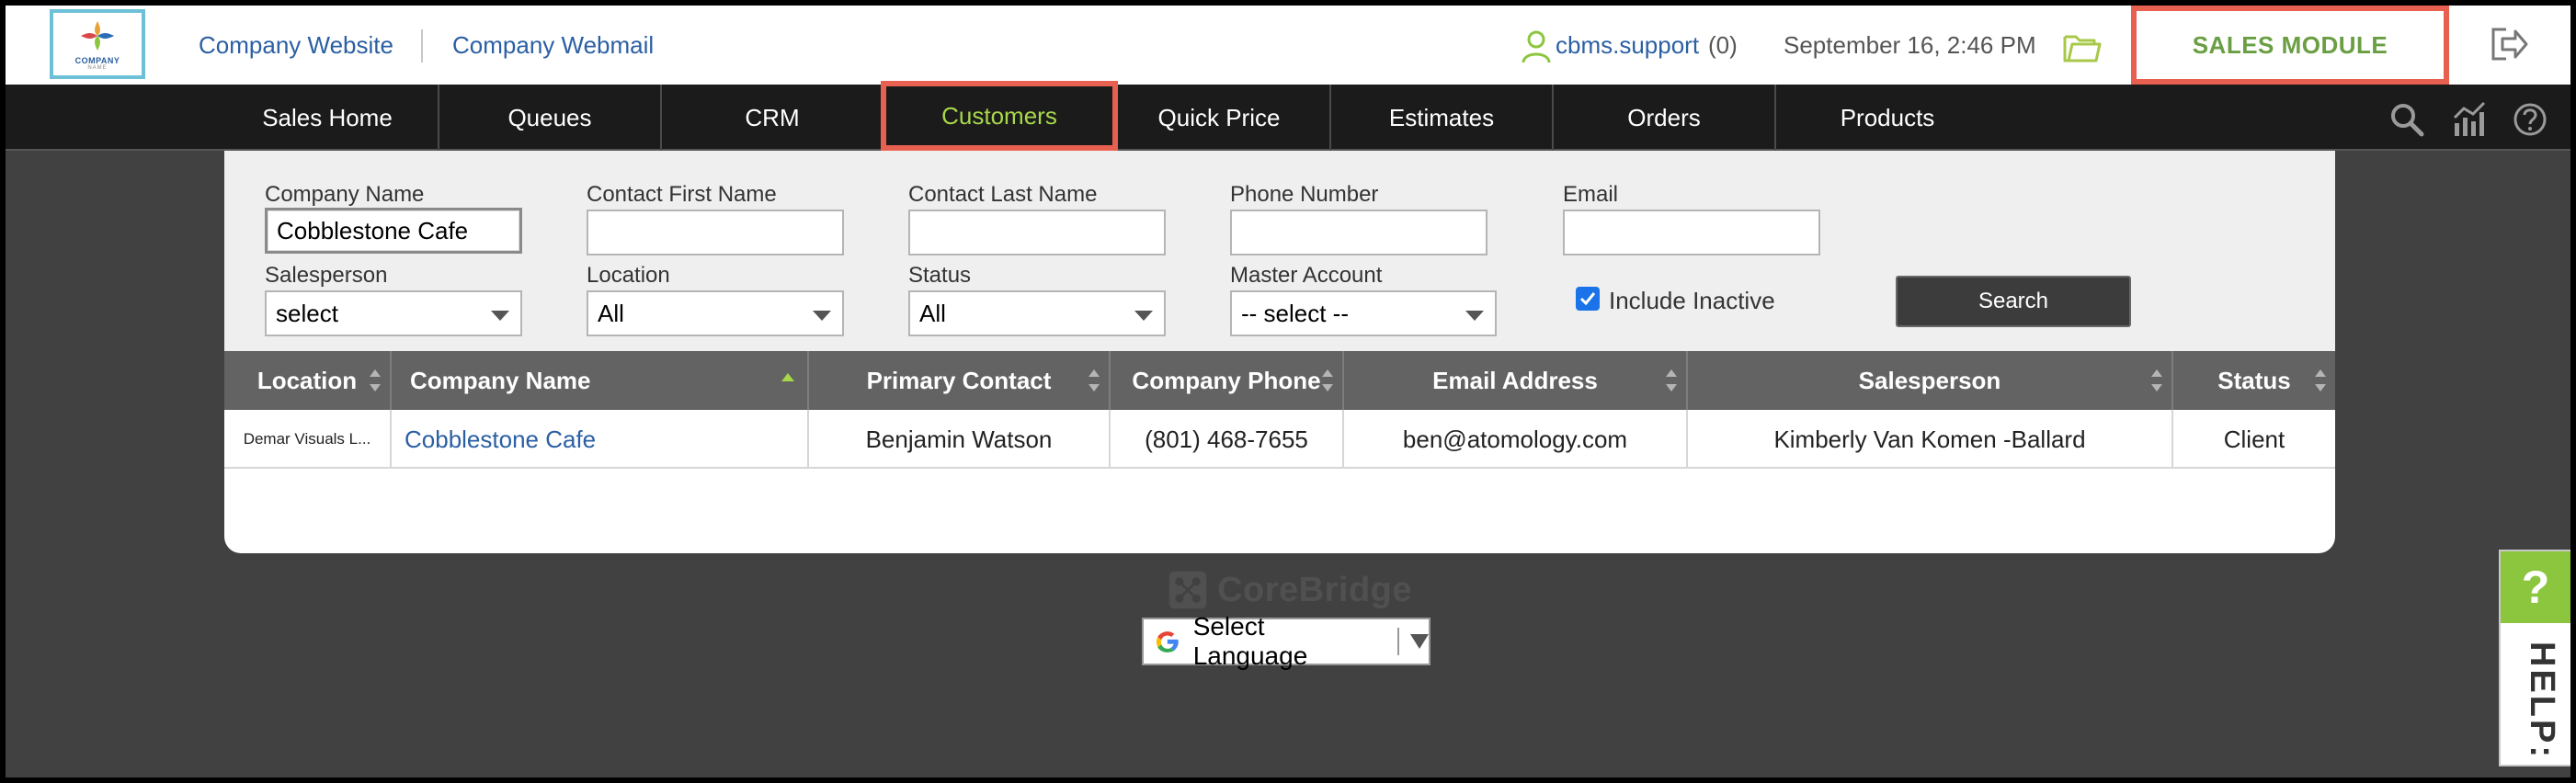 Image resolution: width=2576 pixels, height=783 pixels. What do you see at coordinates (1627, 45) in the screenshot?
I see `user-name-link: cbms.support` at bounding box center [1627, 45].